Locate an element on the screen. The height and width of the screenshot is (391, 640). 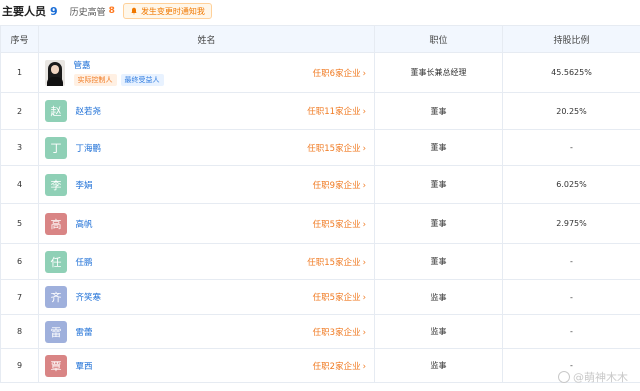
person-name-link: 高帆 is located at coordinates (84, 224).